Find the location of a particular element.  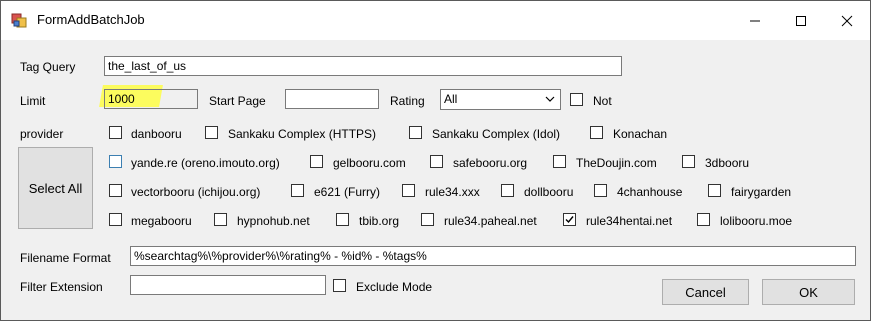

provider-label-safebooru: safebooru.org is located at coordinates (490, 163).